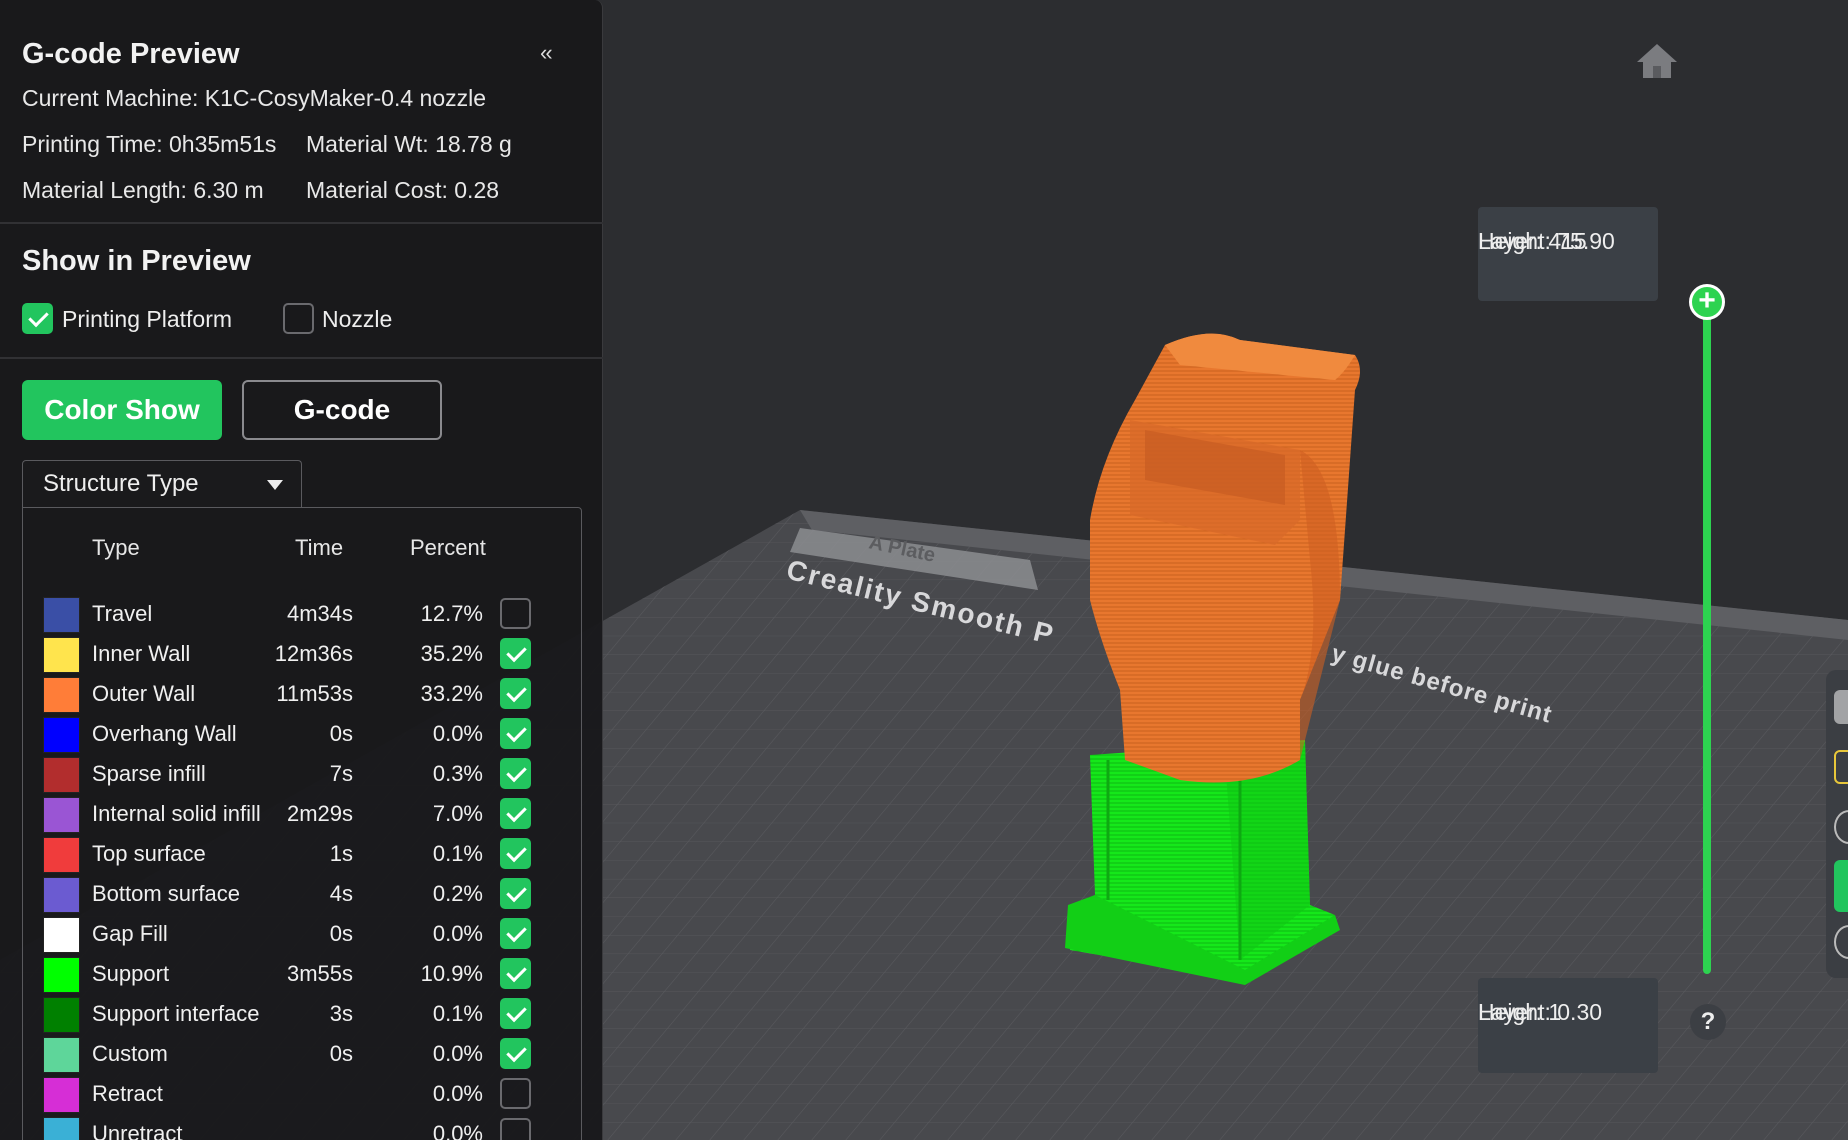 The height and width of the screenshot is (1140, 1848). What do you see at coordinates (121, 483) in the screenshot?
I see `dropdown-selected: Structure Type` at bounding box center [121, 483].